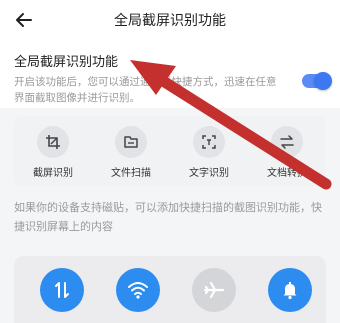 Image resolution: width=340 pixels, height=323 pixels. Describe the element at coordinates (209, 173) in the screenshot. I see `feature-label: 文字识别` at that location.